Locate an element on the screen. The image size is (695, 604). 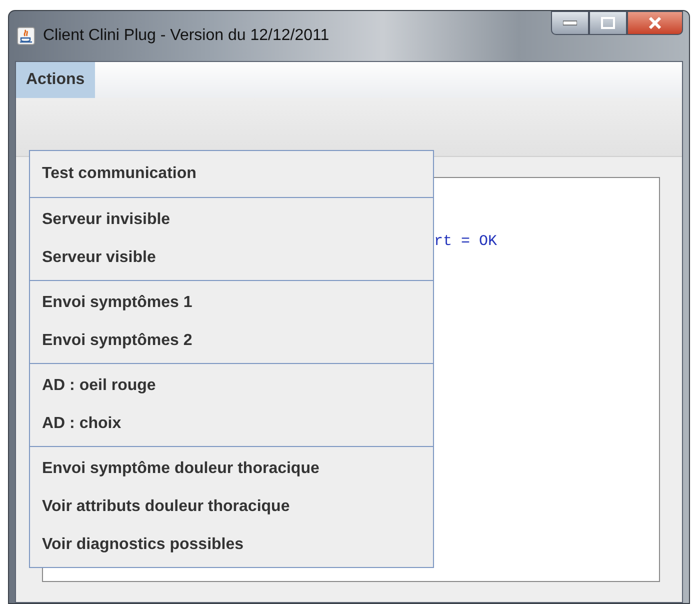
output-text: rt = OK is located at coordinates (466, 241).